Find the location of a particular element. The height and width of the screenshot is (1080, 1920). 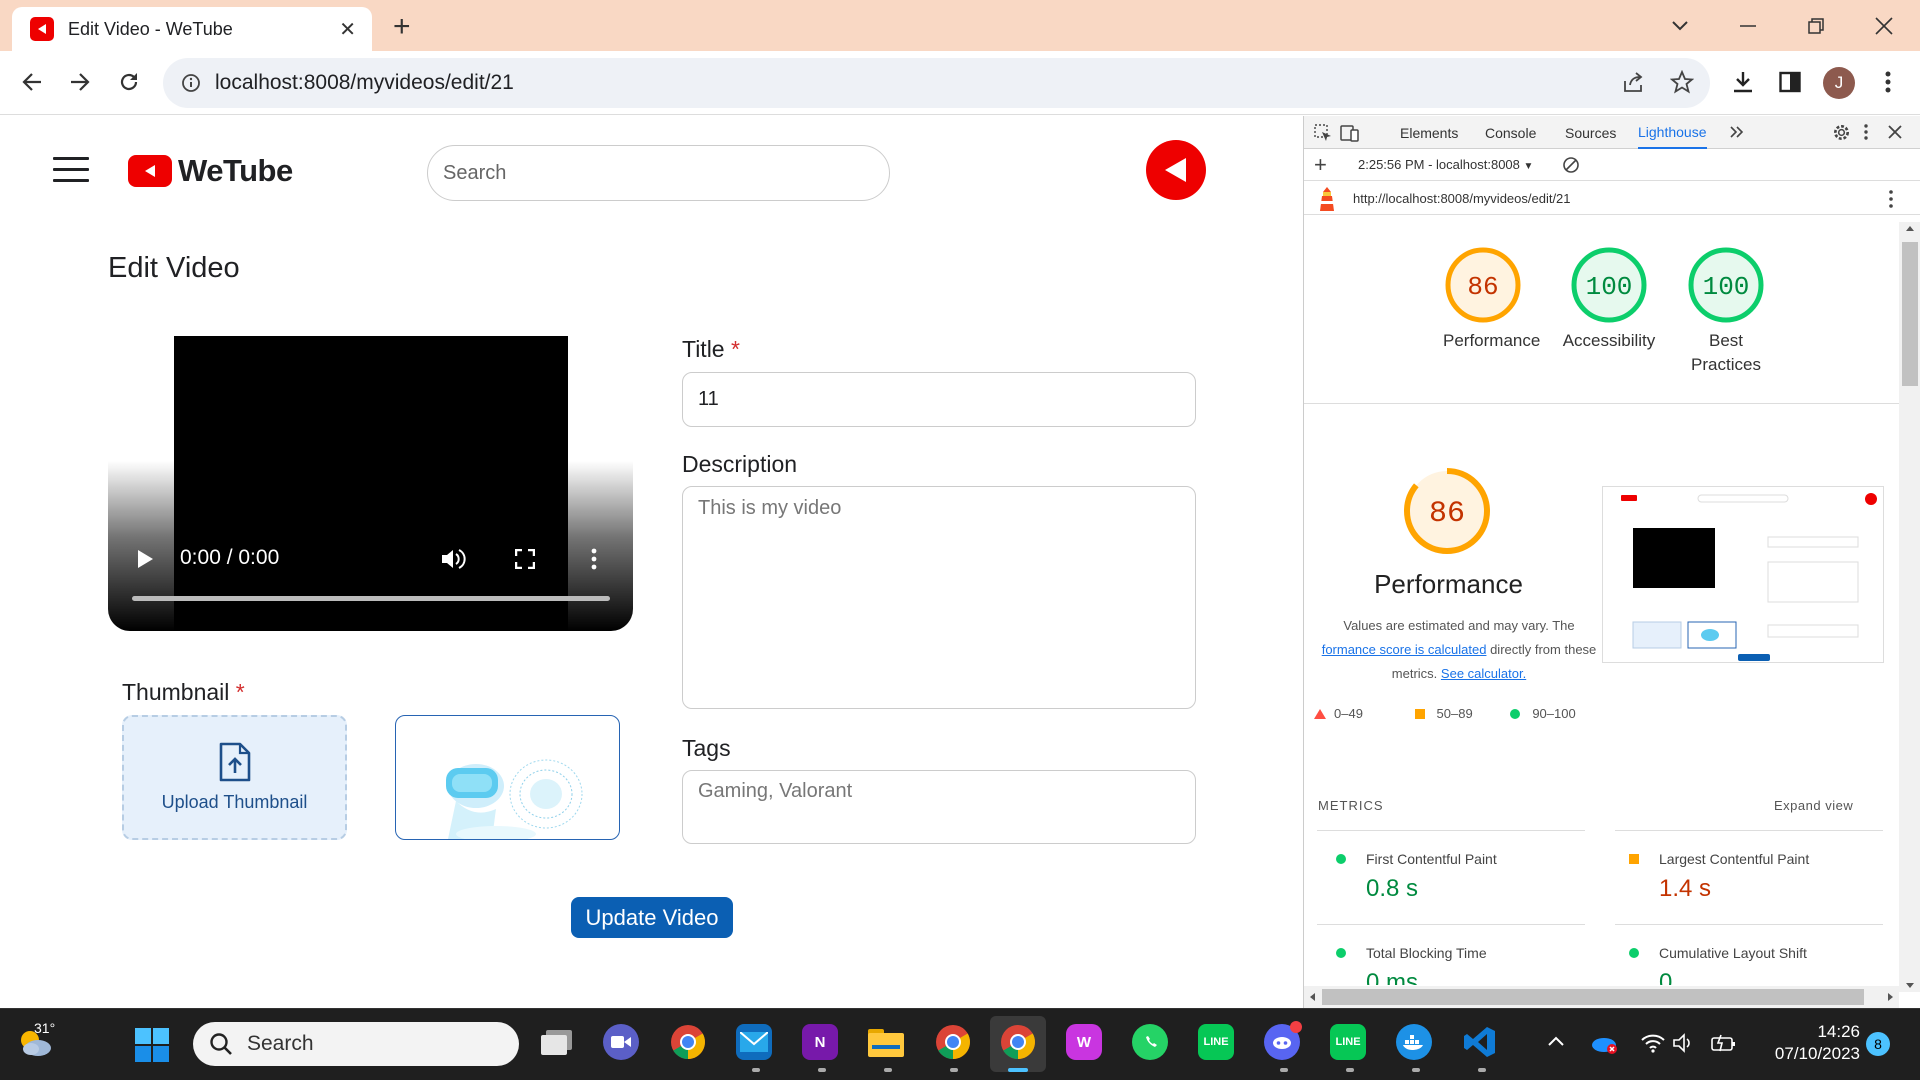

more-tabs-icon is located at coordinates (1737, 132).